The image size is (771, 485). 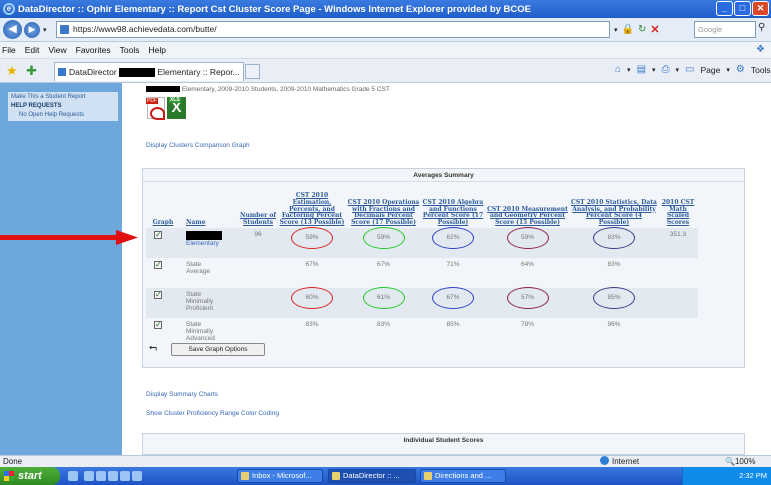 What do you see at coordinates (761, 27) in the screenshot?
I see `search-icon: ⚲` at bounding box center [761, 27].